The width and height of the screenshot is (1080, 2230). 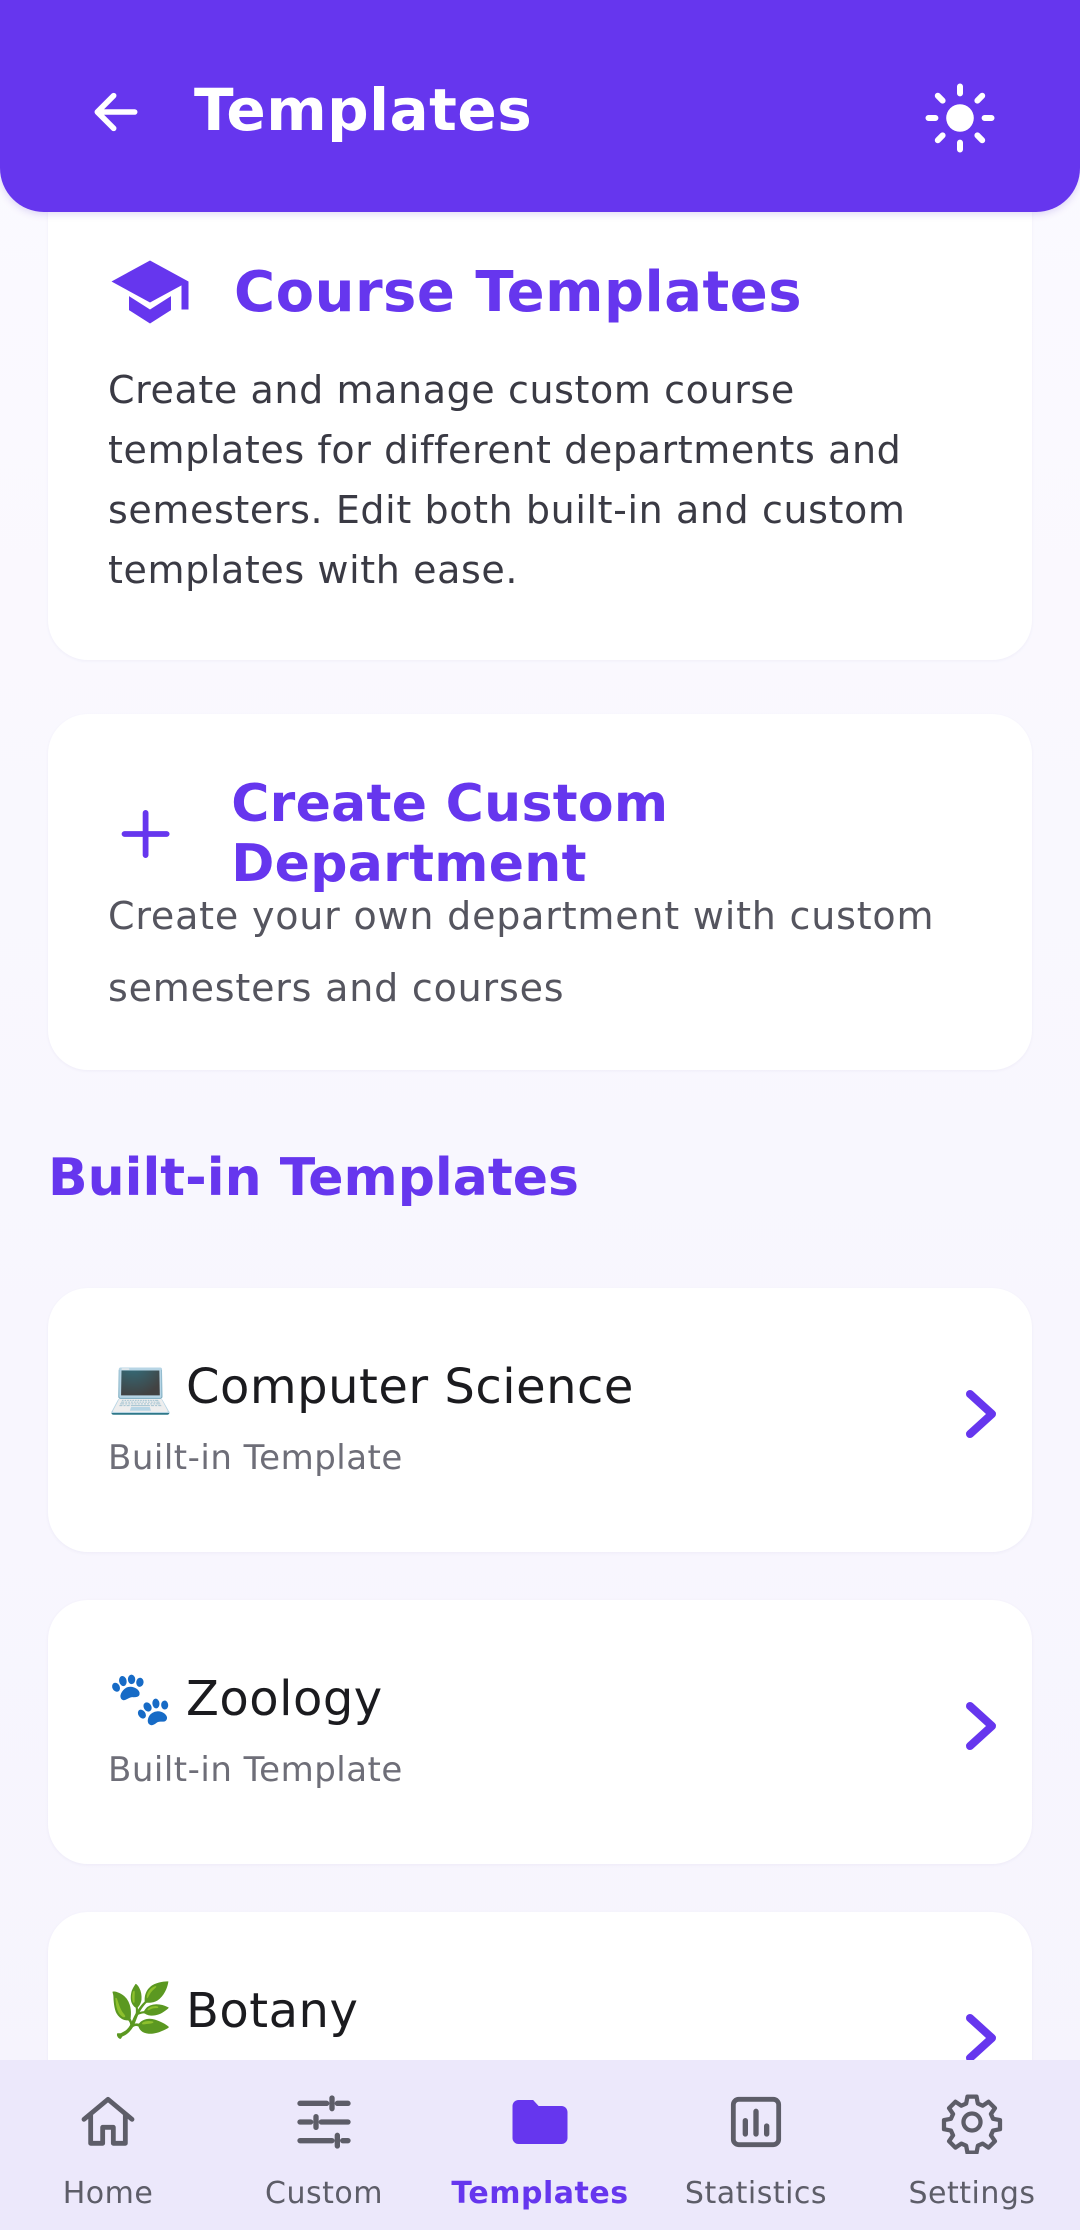 What do you see at coordinates (540, 106) in the screenshot?
I see `top-app-bar: Templates` at bounding box center [540, 106].